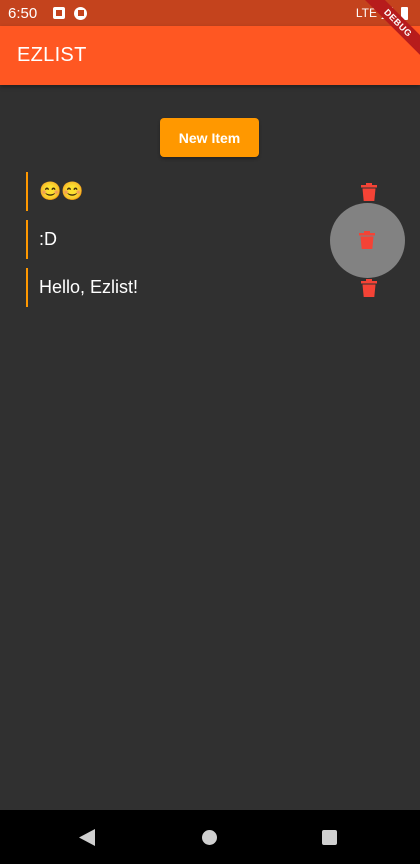 This screenshot has height=864, width=420. Describe the element at coordinates (329, 837) in the screenshot. I see `recent-square-icon` at that location.